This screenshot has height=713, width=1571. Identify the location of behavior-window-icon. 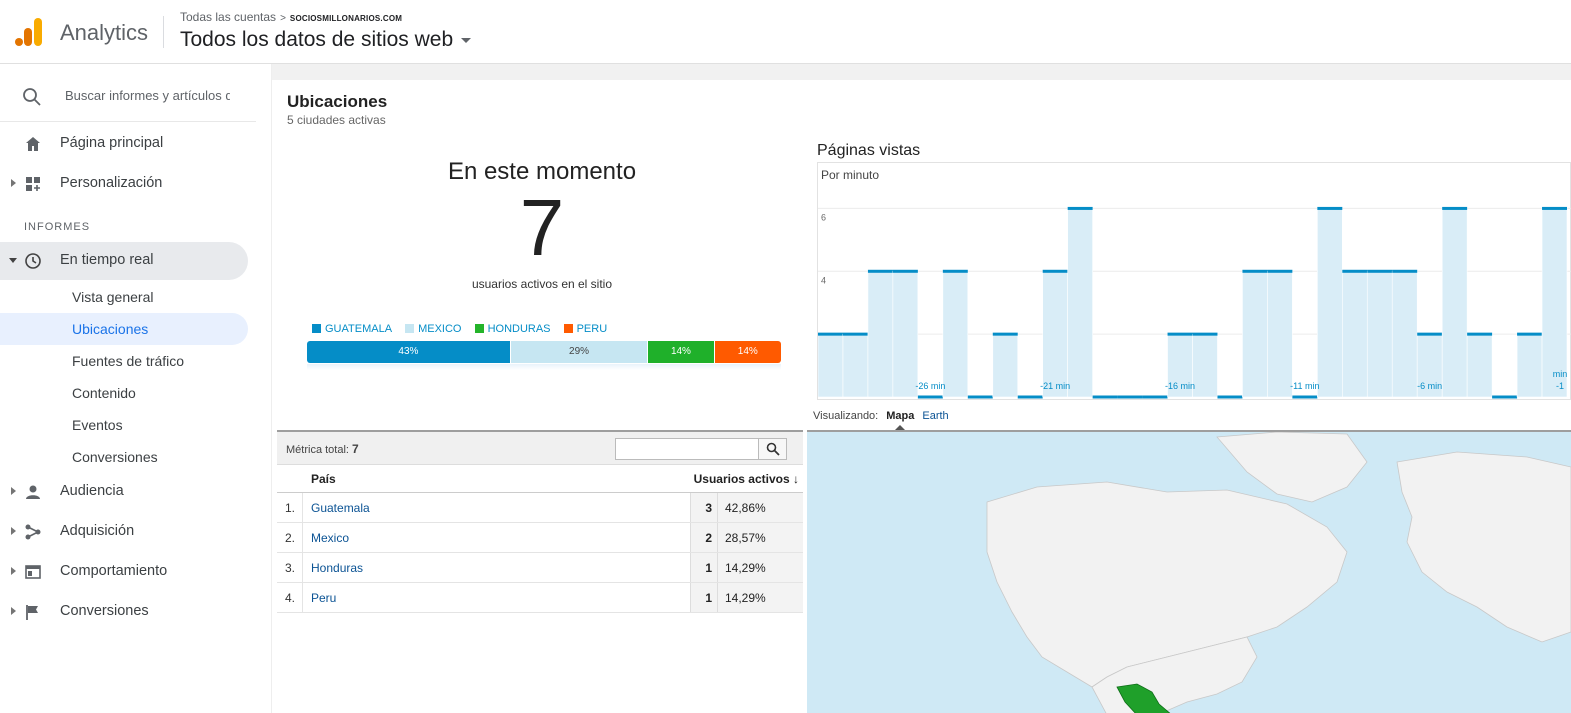
(33, 572).